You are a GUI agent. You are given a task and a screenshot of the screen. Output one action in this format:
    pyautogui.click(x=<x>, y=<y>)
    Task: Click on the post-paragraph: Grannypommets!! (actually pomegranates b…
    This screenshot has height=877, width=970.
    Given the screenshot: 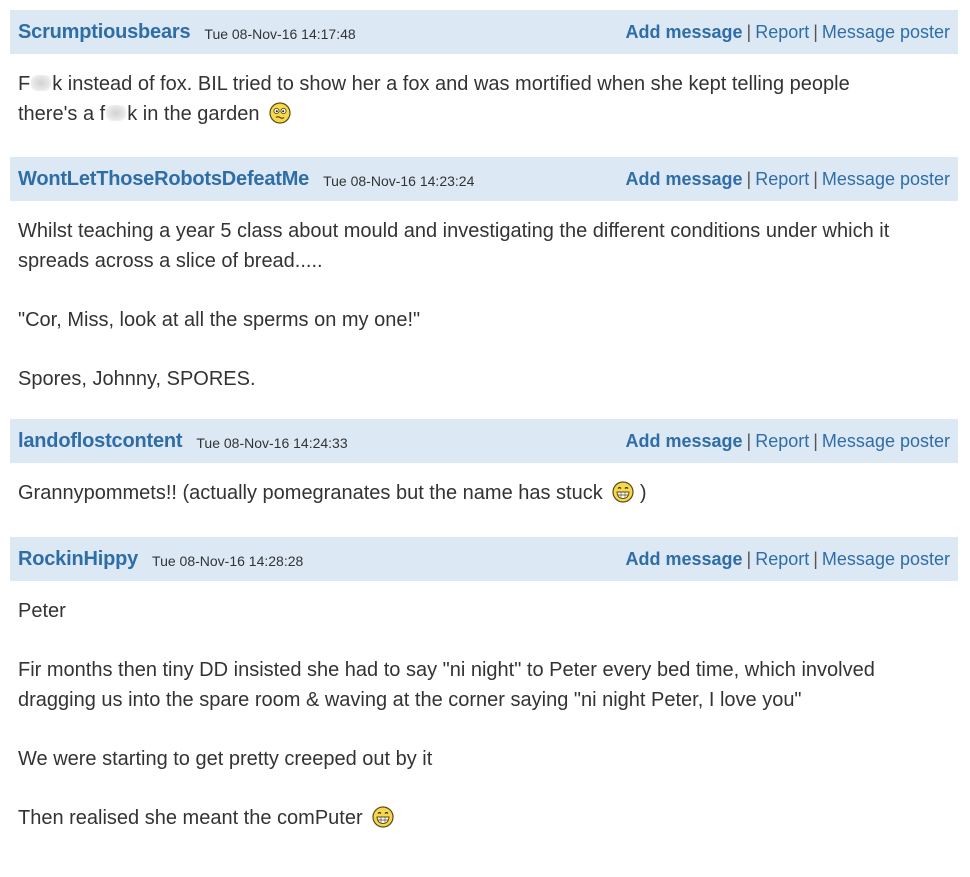 What is the action you would take?
    pyautogui.click(x=484, y=494)
    